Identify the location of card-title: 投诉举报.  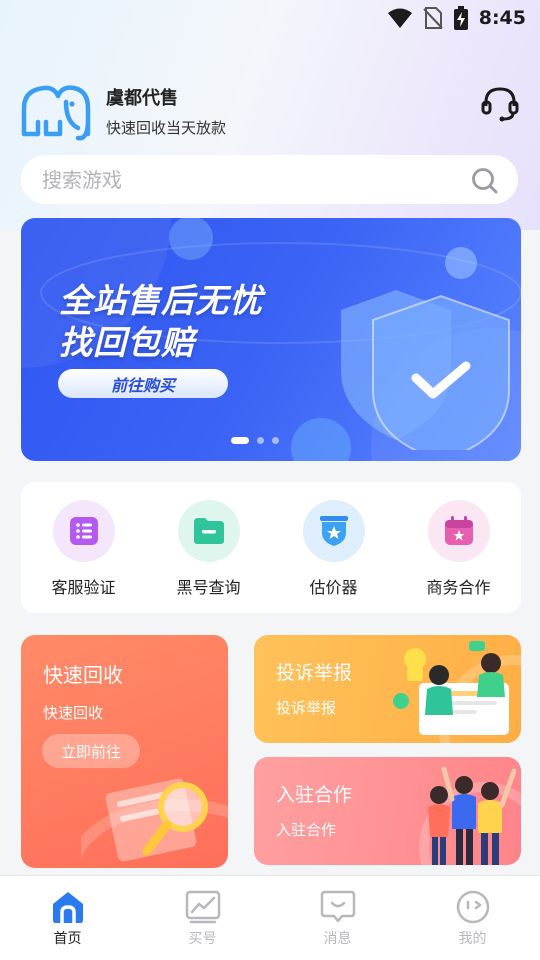
(314, 673).